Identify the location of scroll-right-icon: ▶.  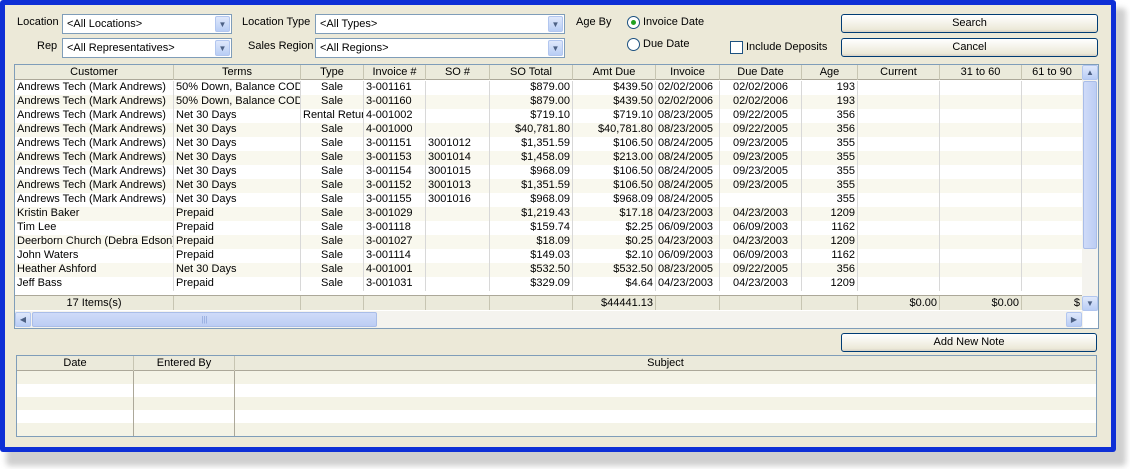
(1074, 319).